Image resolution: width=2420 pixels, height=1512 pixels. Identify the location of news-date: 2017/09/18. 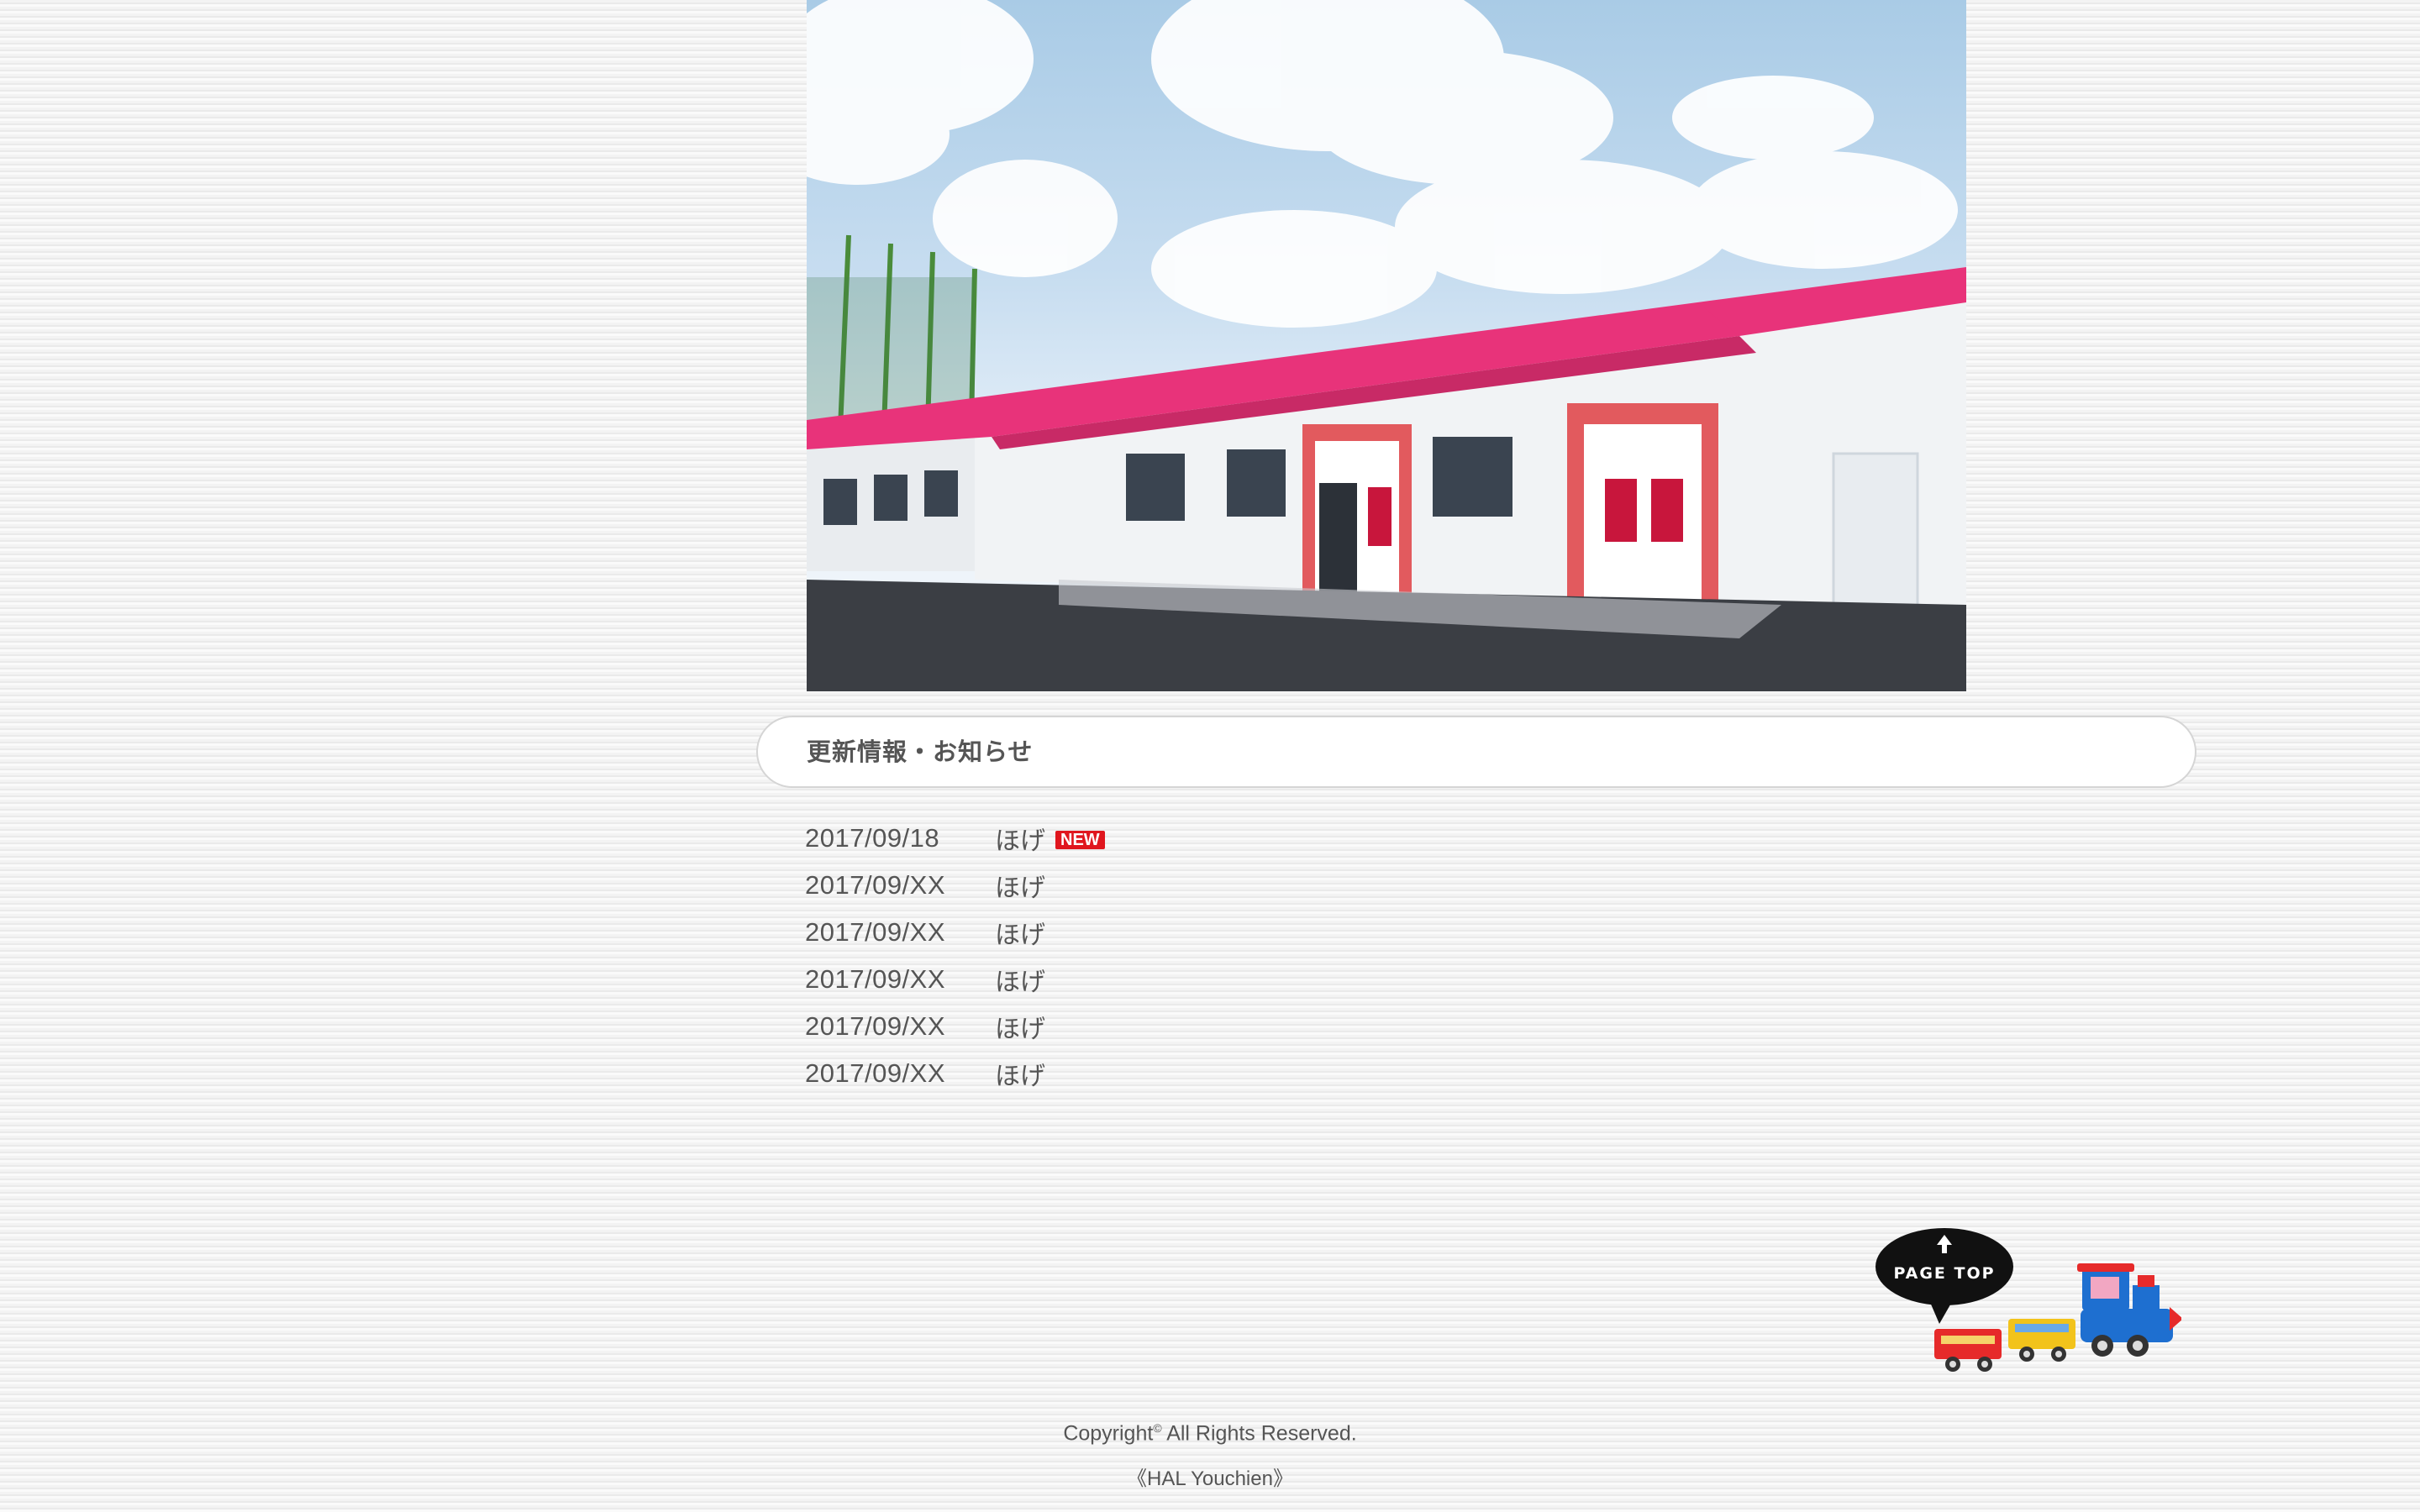
(872, 838).